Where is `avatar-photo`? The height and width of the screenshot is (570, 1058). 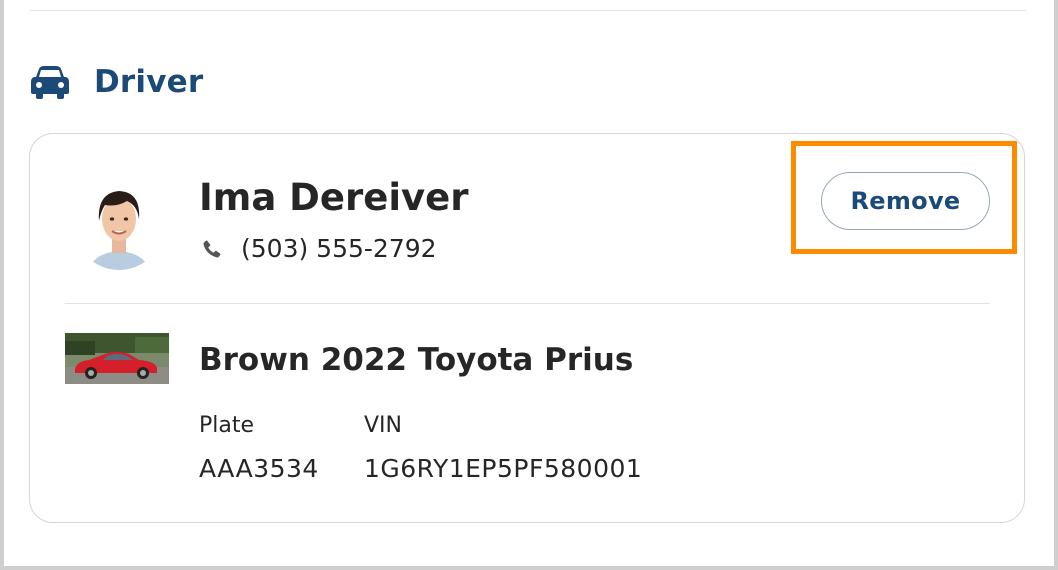 avatar-photo is located at coordinates (119, 225).